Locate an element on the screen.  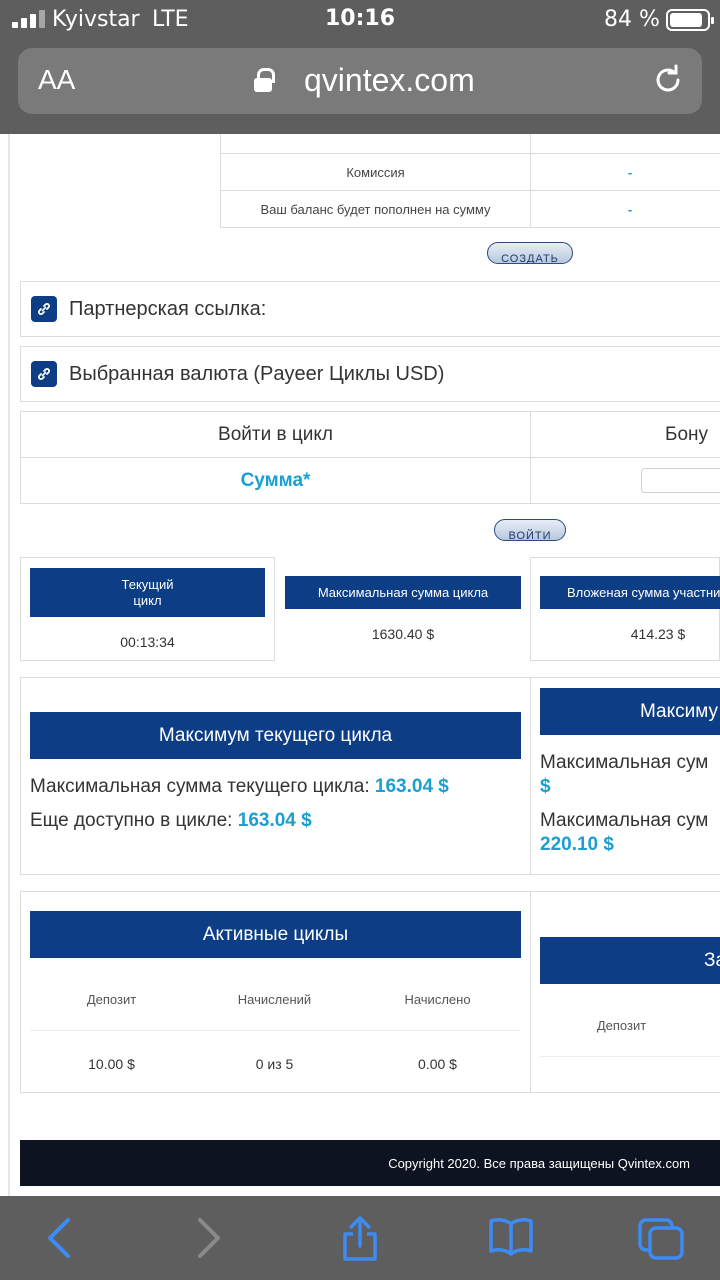
max-sum-label: Максимальная сумма цикла is located at coordinates (403, 592).